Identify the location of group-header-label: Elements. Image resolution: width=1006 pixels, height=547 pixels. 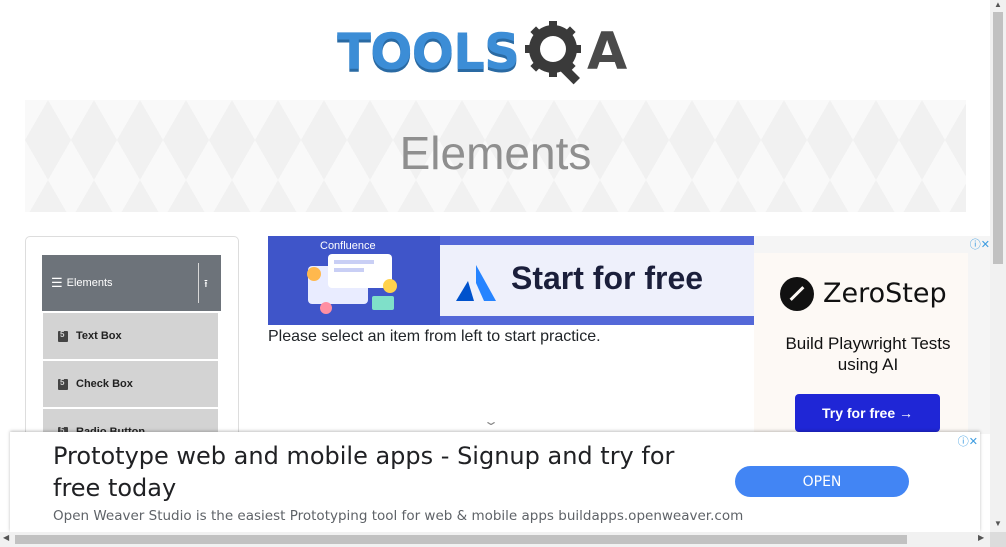
(89, 283).